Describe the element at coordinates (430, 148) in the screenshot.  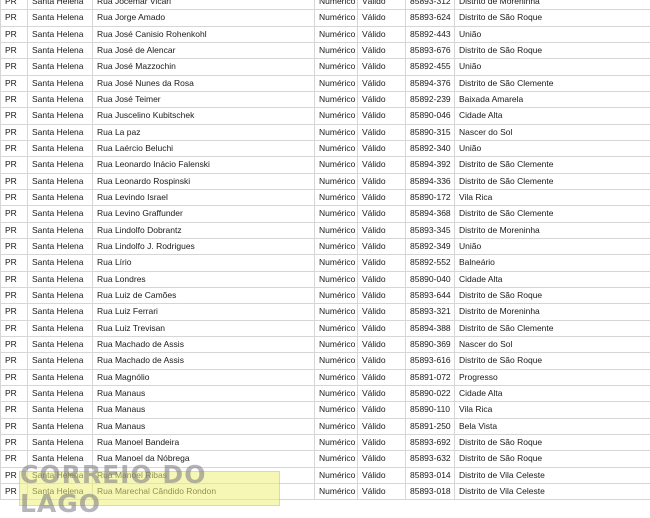
I see `cep-cell: 85892-340` at that location.